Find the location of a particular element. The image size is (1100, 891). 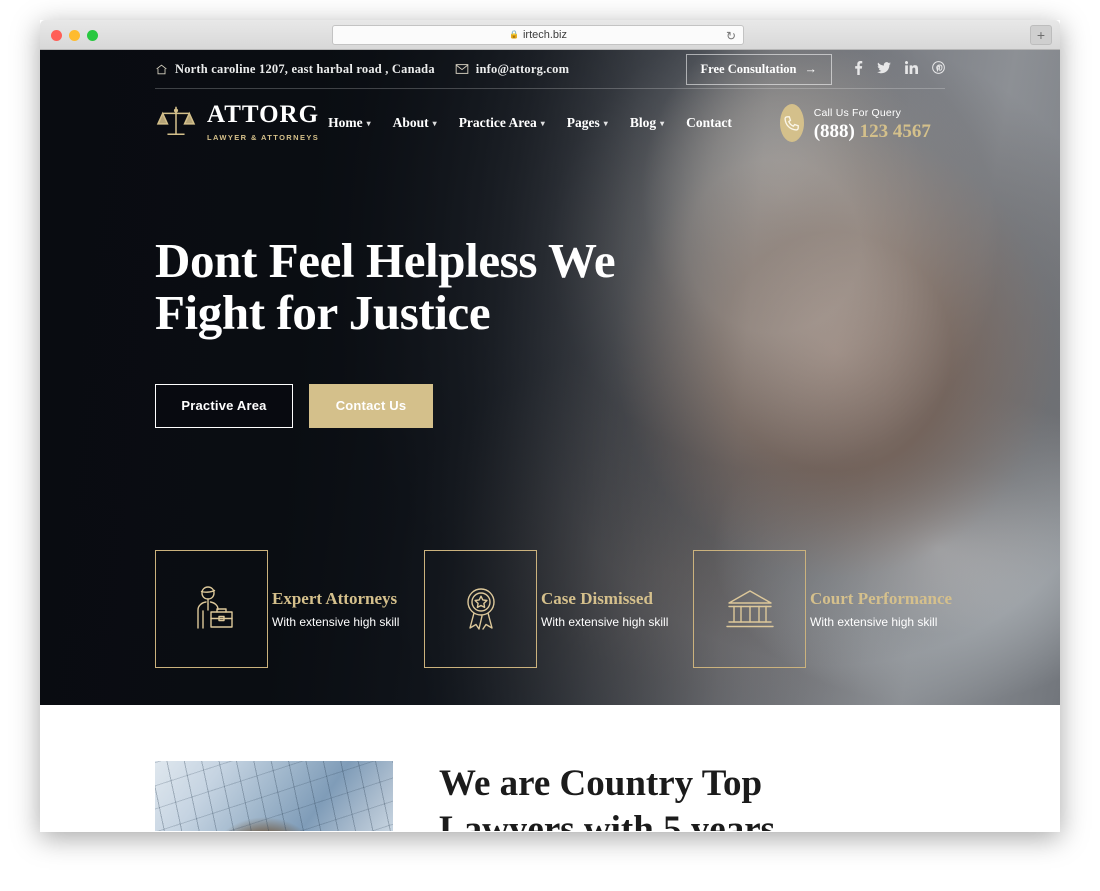

nav-label: Home is located at coordinates (345, 122).